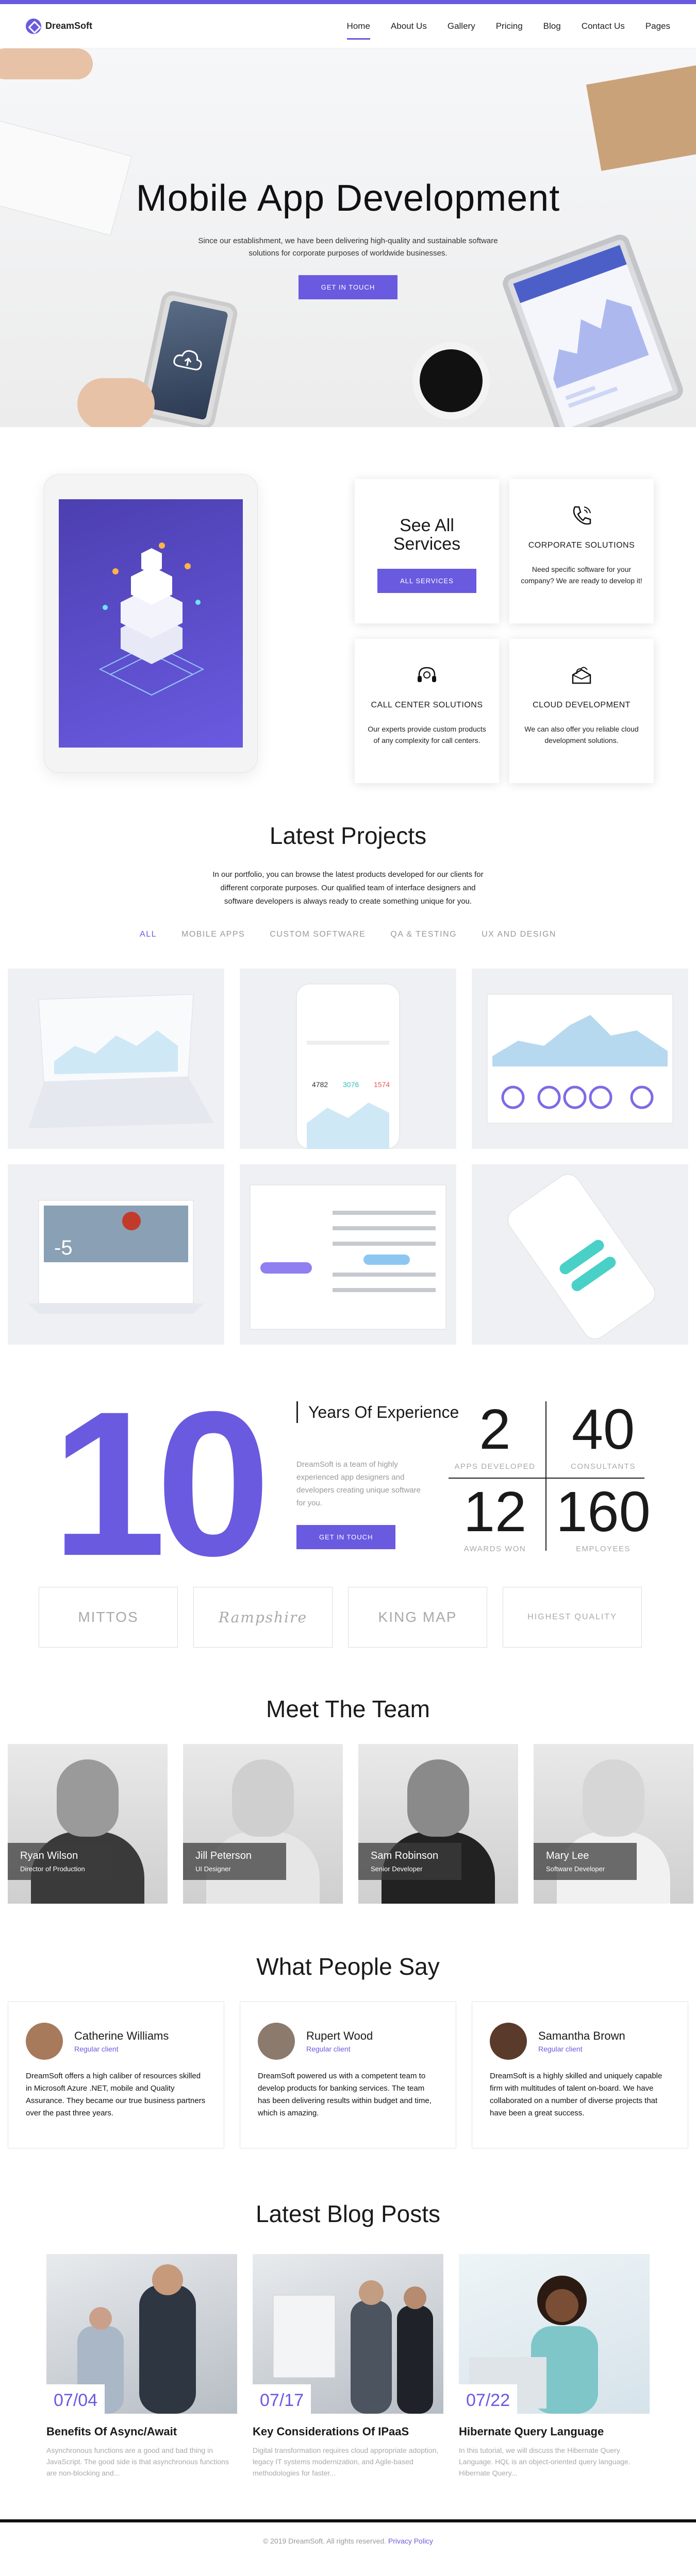 The image size is (696, 2576). I want to click on svg-text: 4782, so click(320, 1084).